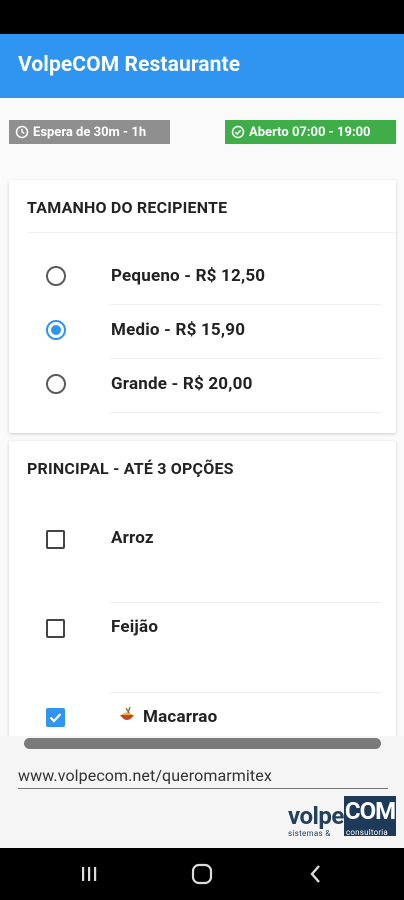 This screenshot has width=404, height=900. Describe the element at coordinates (202, 558) in the screenshot. I see `main-option-arroz: Arroz` at that location.